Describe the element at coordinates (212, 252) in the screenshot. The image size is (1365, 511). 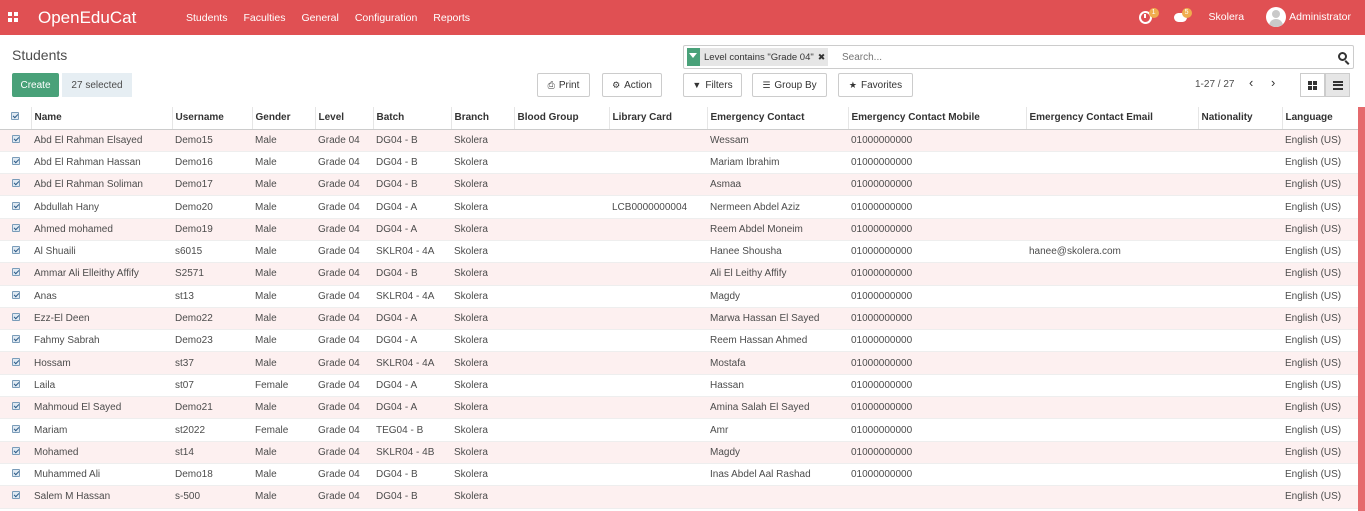
I see `cell-username: s6015` at that location.